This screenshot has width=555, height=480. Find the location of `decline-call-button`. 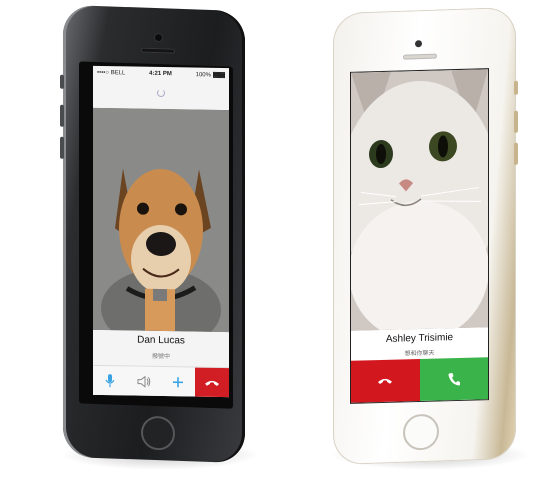

decline-call-button is located at coordinates (385, 381).